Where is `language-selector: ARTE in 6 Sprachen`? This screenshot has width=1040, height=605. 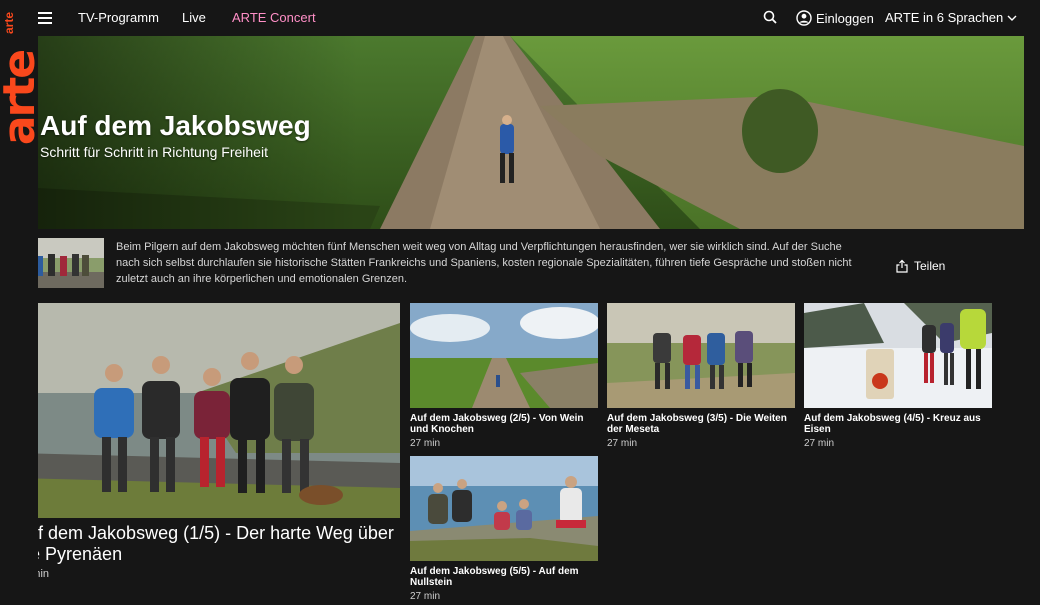
language-selector: ARTE in 6 Sprachen is located at coordinates (951, 17).